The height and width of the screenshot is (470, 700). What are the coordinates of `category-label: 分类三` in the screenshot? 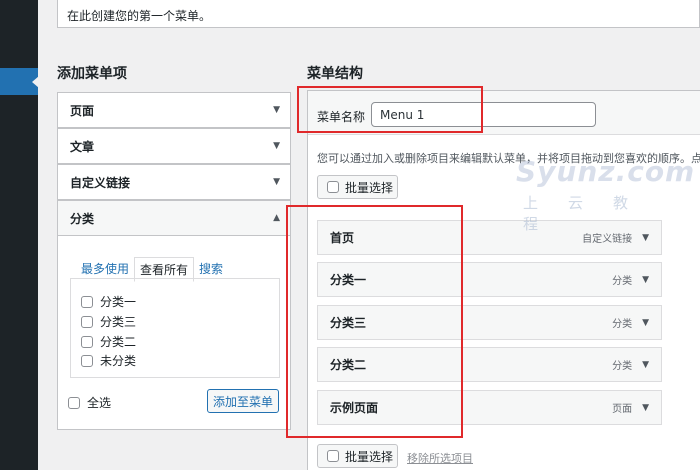 It's located at (118, 322).